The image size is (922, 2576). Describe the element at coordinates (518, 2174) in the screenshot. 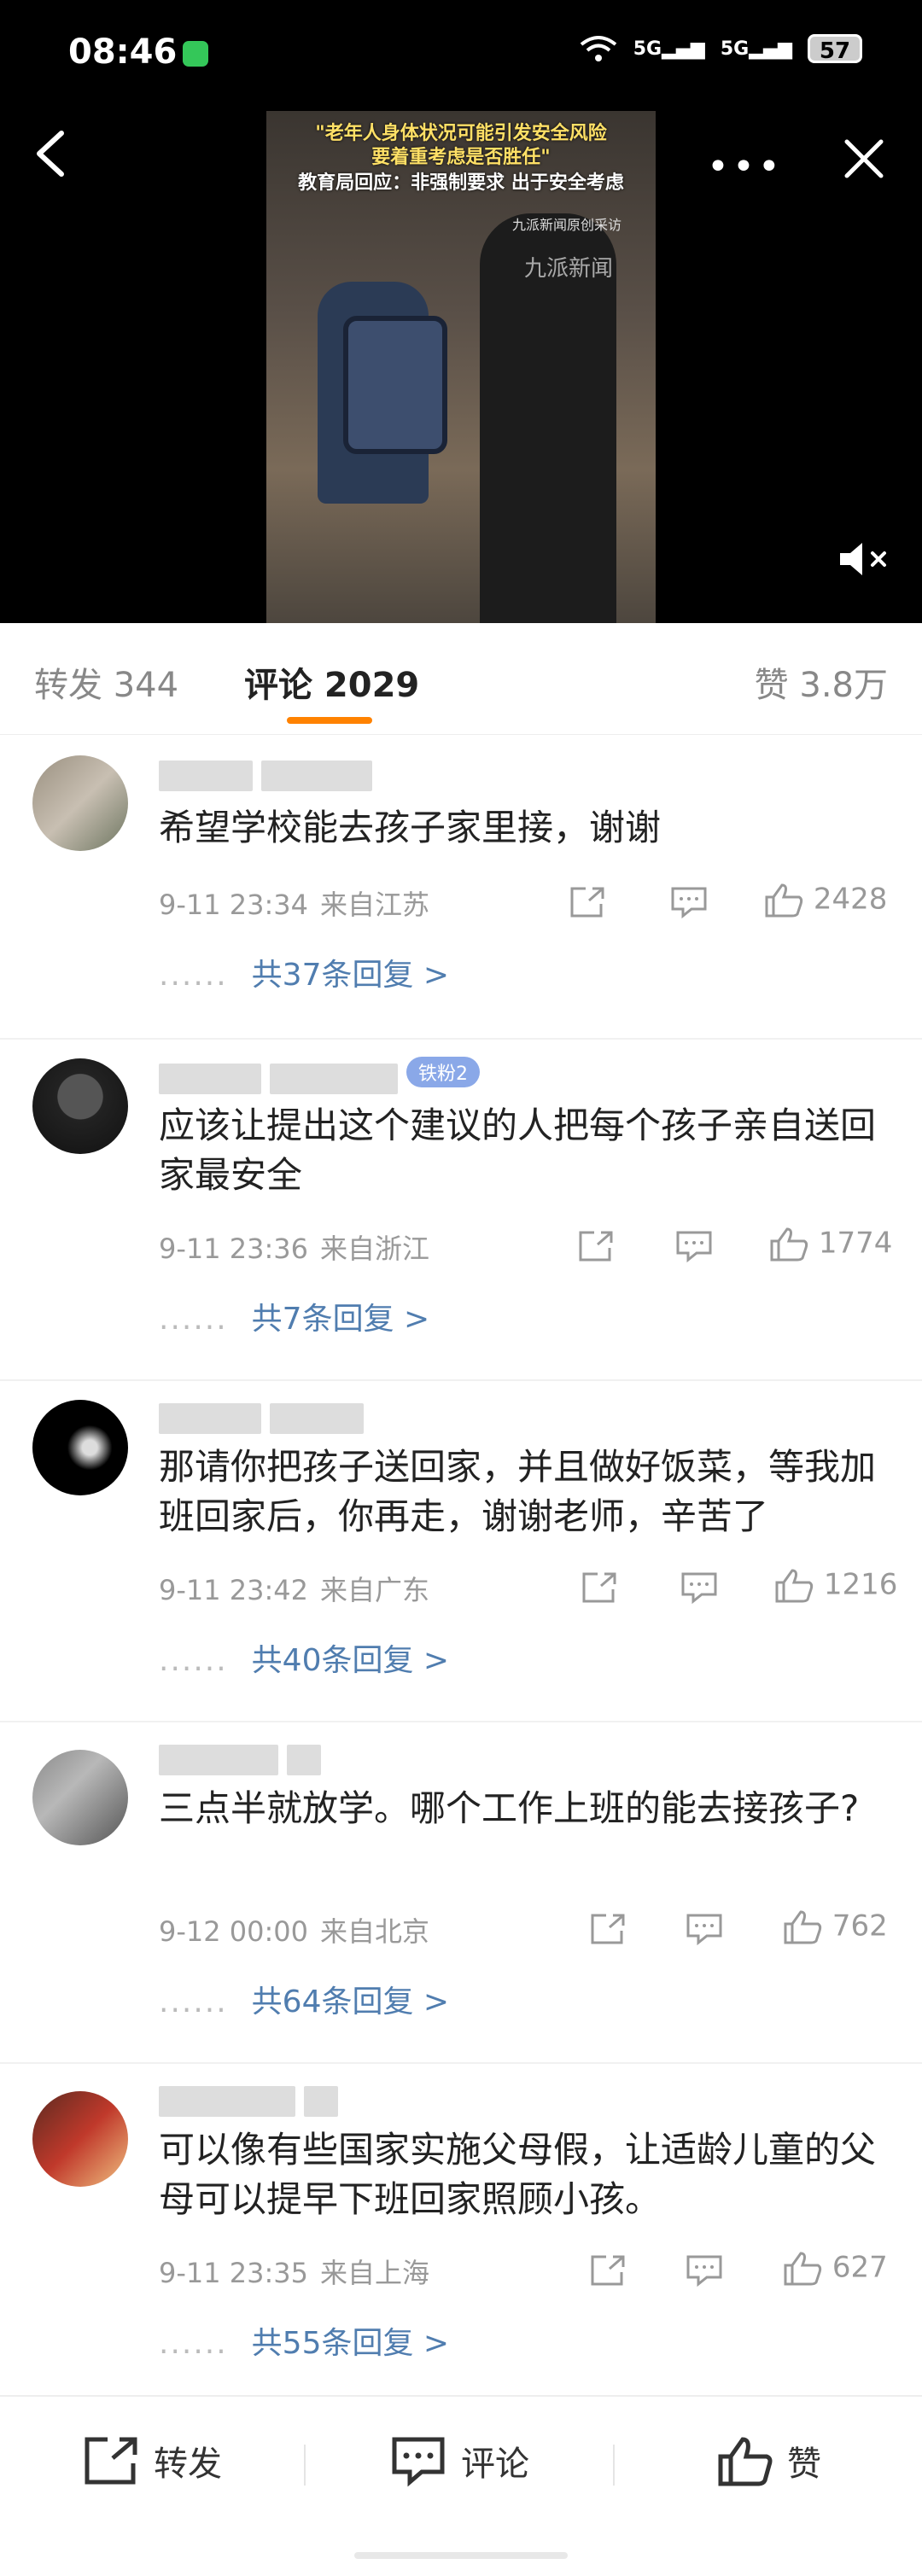

I see `comment-text: 可以像有些国家实施父母假，让适龄儿童的父母可以提早下班回家照顾小孩。` at that location.